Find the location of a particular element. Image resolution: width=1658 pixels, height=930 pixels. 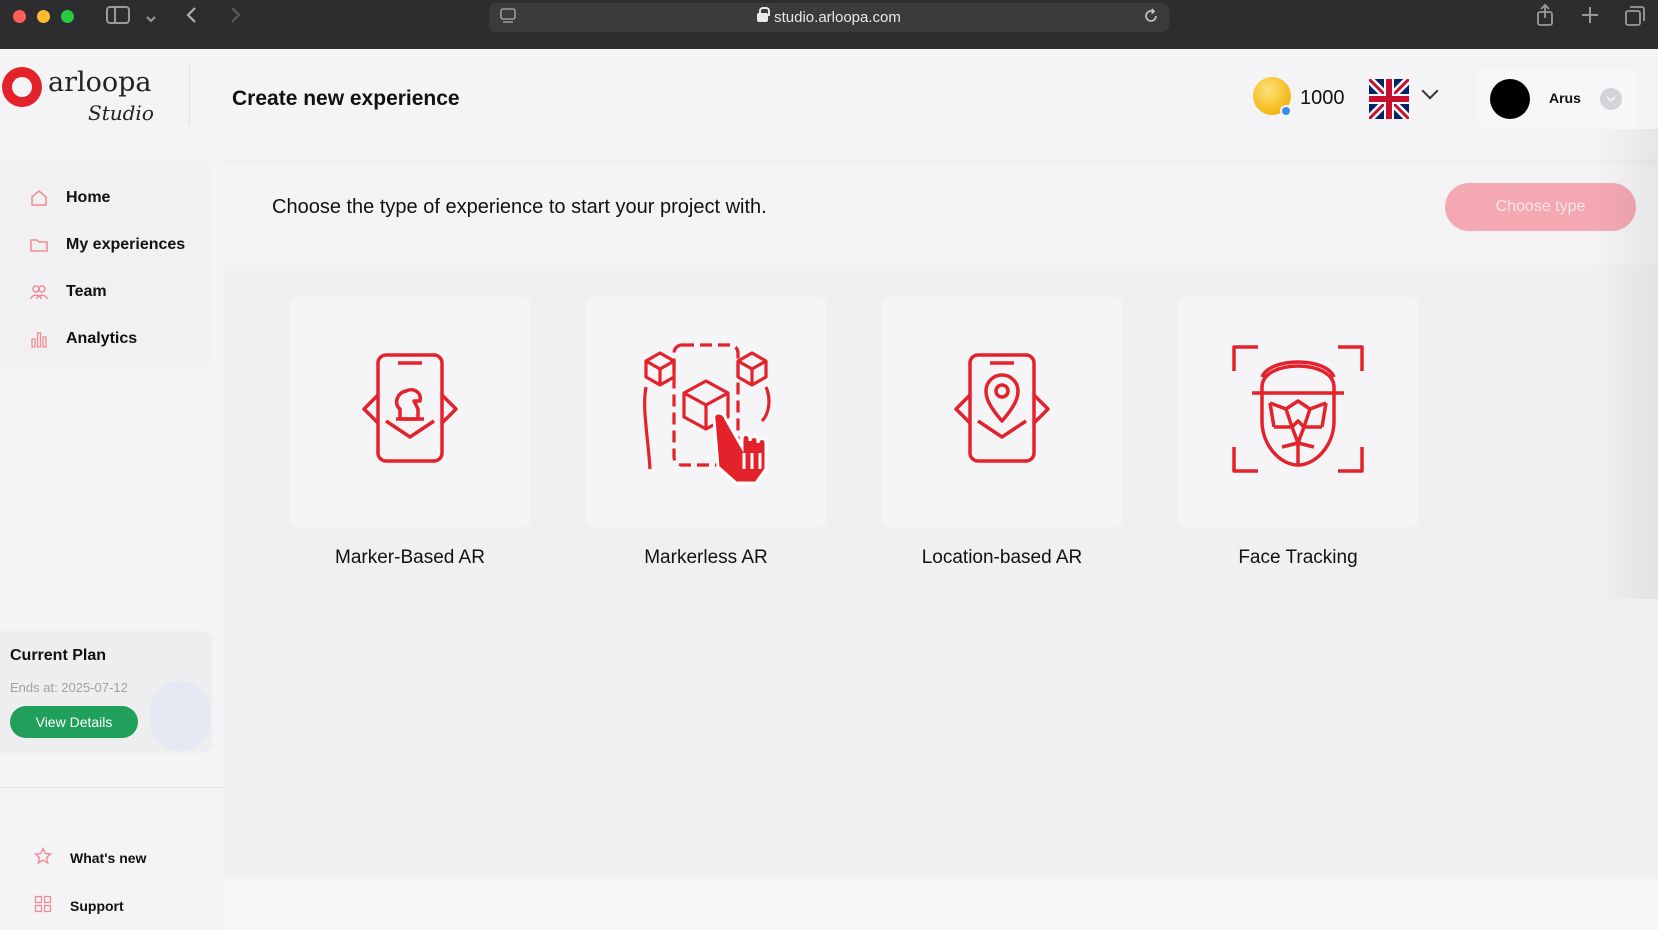

team-icon is located at coordinates (39, 292).